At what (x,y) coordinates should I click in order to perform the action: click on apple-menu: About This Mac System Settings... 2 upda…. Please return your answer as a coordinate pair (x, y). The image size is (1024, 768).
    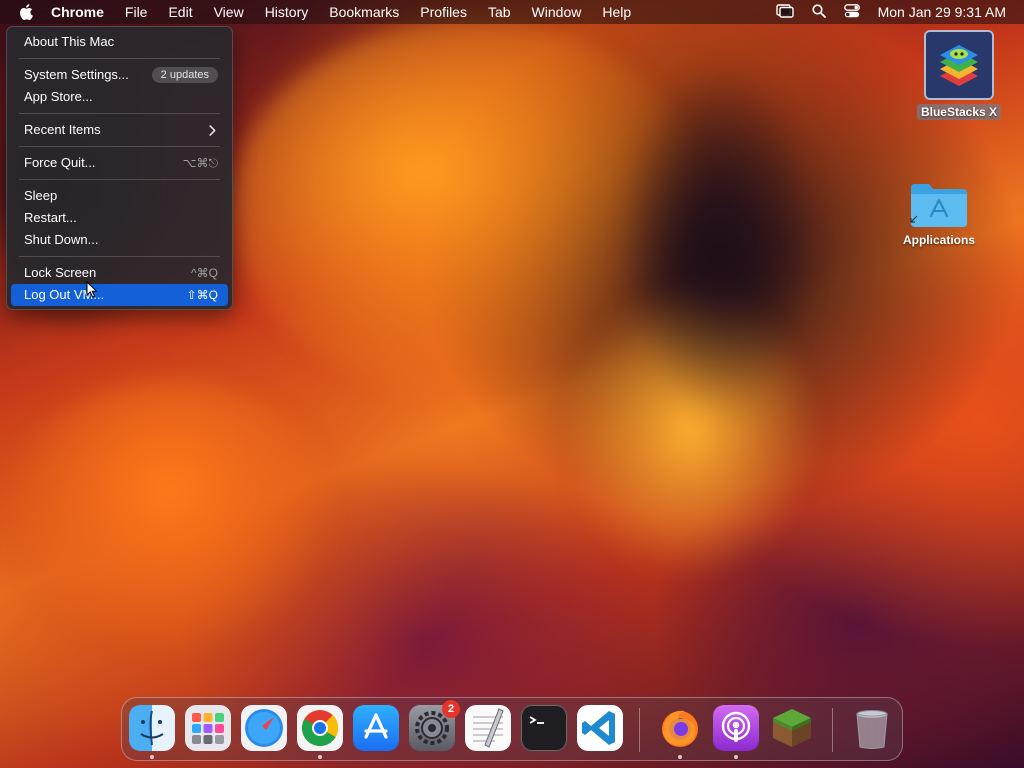
    Looking at the image, I should click on (119, 168).